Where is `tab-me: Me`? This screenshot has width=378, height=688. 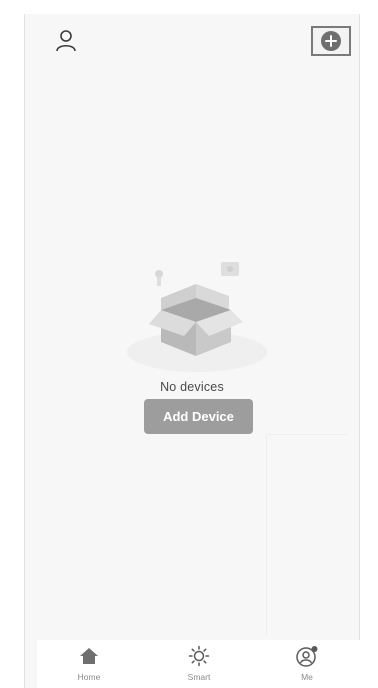 tab-me: Me is located at coordinates (307, 664).